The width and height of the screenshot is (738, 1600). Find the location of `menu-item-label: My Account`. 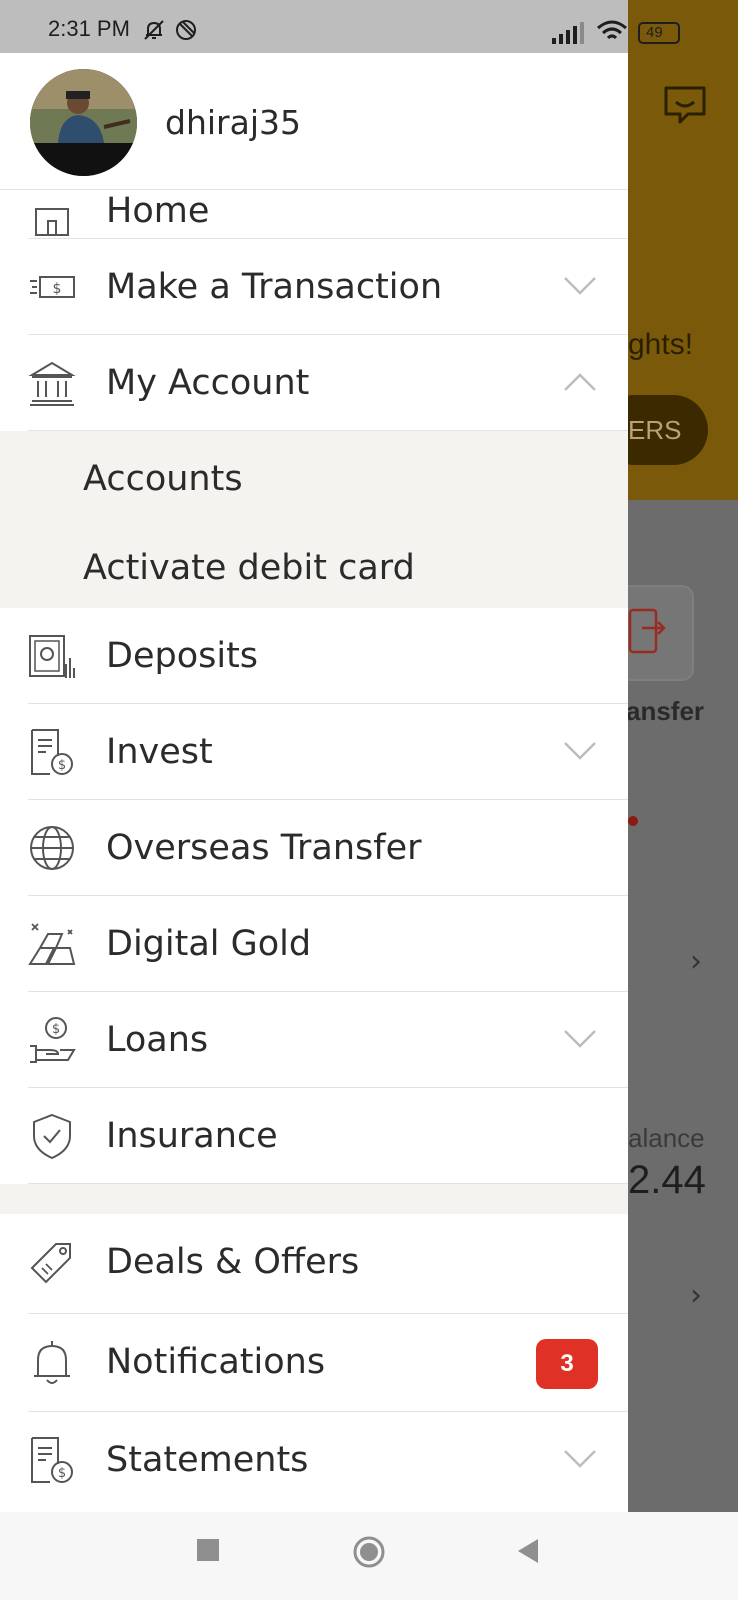

menu-item-label: My Account is located at coordinates (208, 383).